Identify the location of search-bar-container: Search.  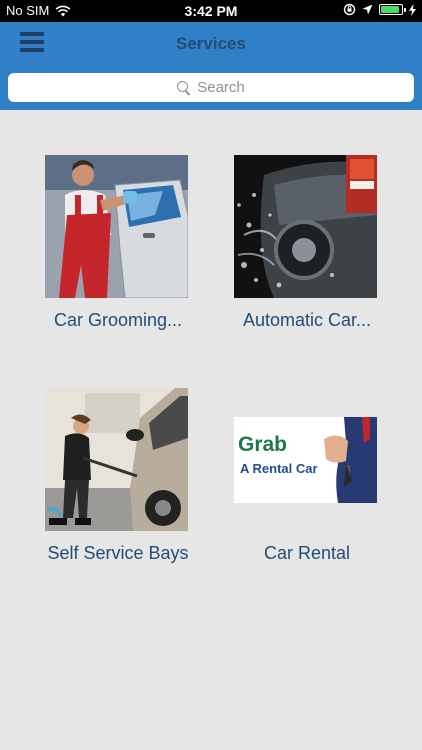
(211, 88).